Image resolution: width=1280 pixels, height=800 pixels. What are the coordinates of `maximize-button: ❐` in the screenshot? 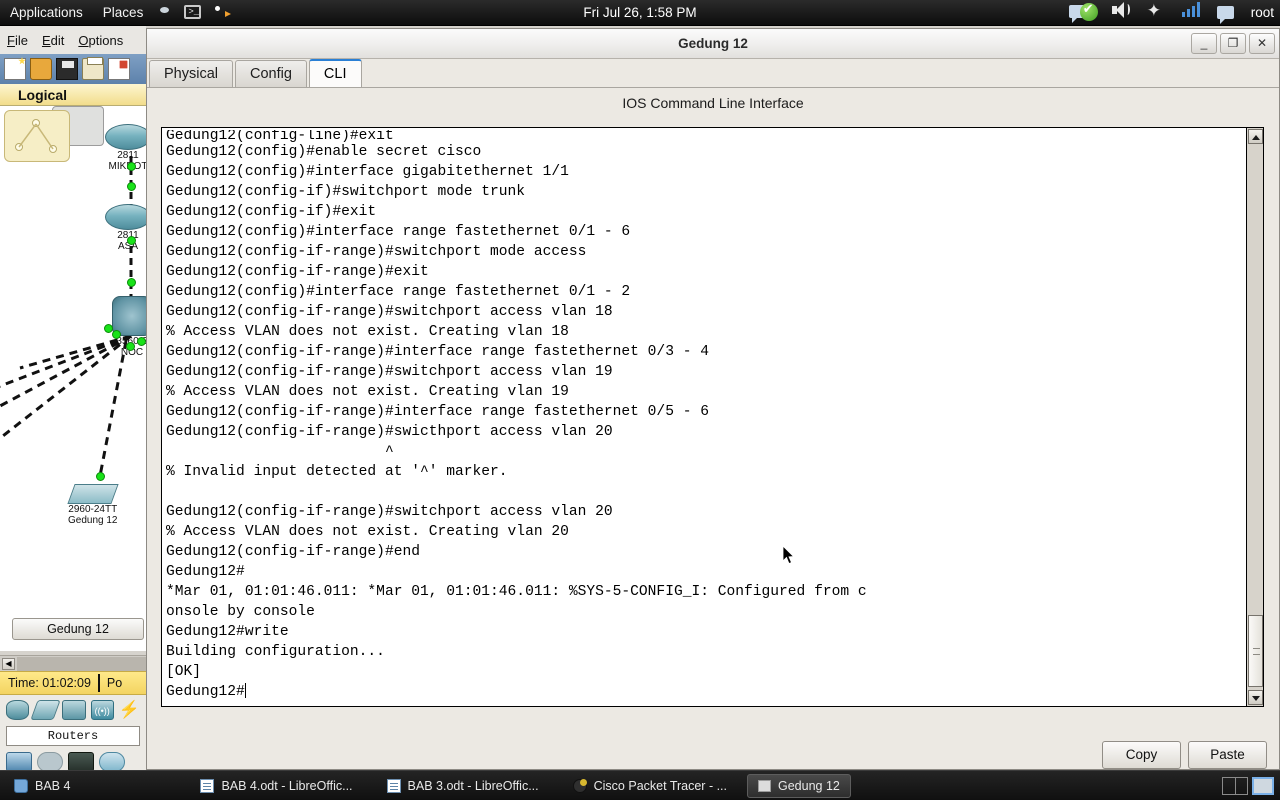 It's located at (1233, 43).